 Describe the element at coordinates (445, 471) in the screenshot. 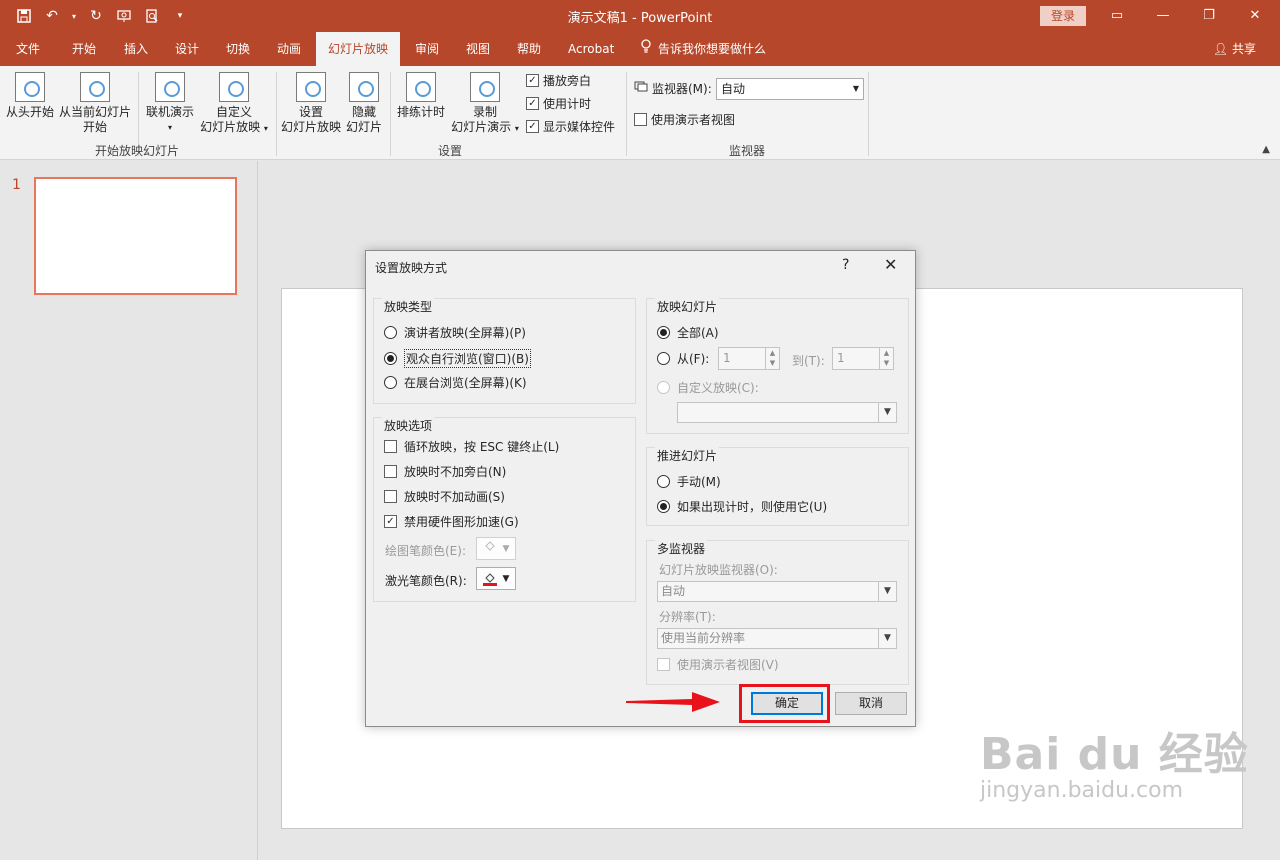

I see `no-narration-checkbox: 放映时不加旁白(N)` at that location.